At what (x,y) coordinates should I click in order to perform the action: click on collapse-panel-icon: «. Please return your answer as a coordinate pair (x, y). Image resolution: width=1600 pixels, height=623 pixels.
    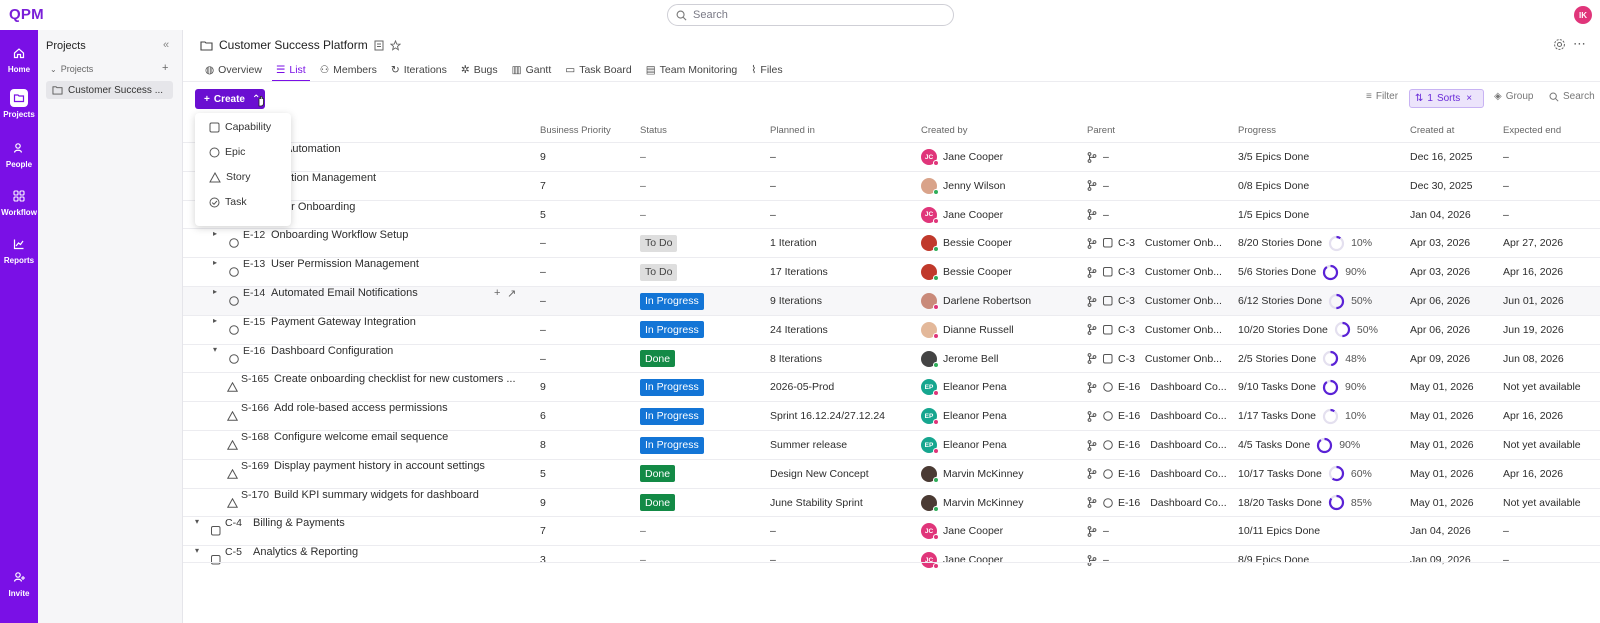
    Looking at the image, I should click on (166, 45).